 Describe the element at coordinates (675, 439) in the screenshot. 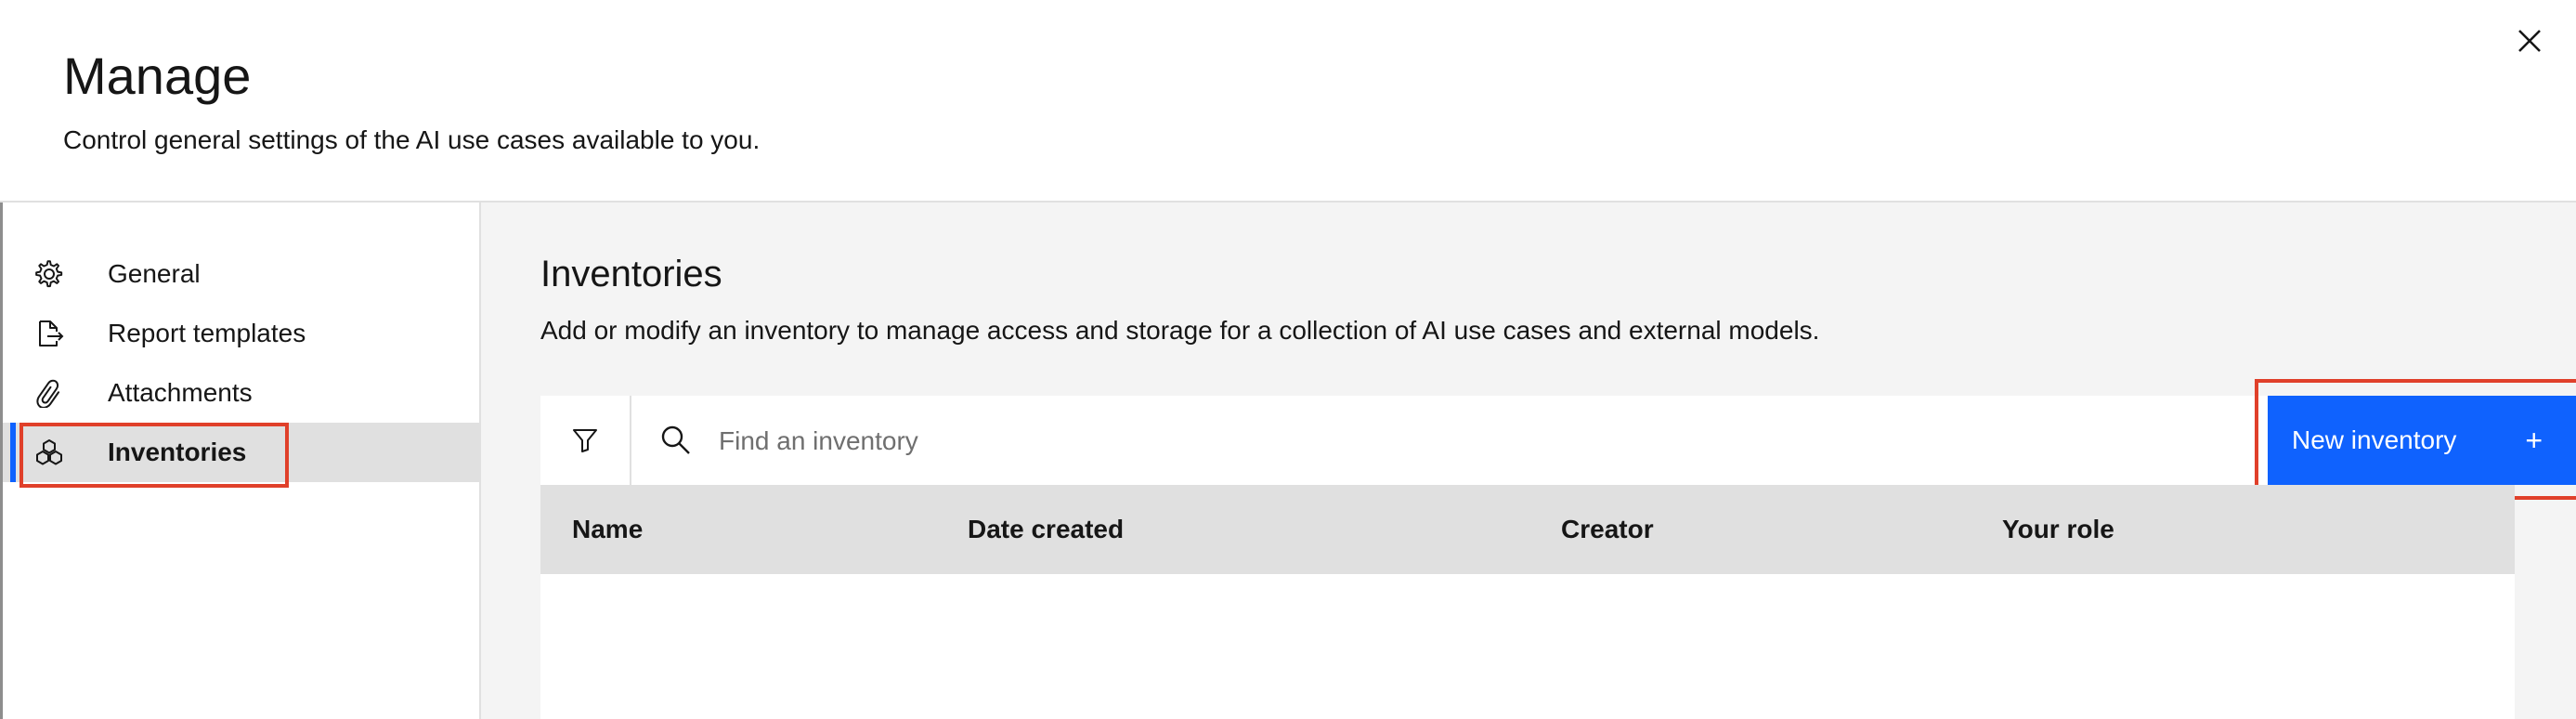

I see `search-icon` at that location.